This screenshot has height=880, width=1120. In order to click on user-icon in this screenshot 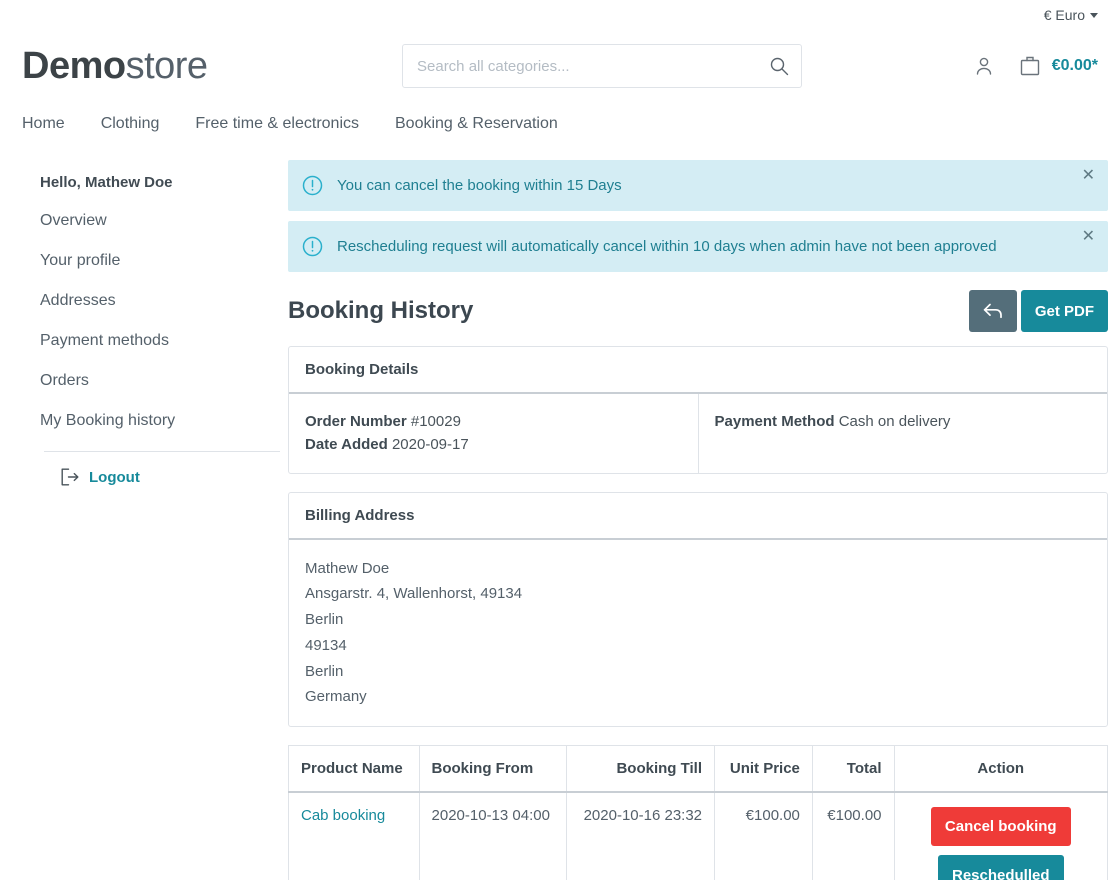, I will do `click(984, 66)`.